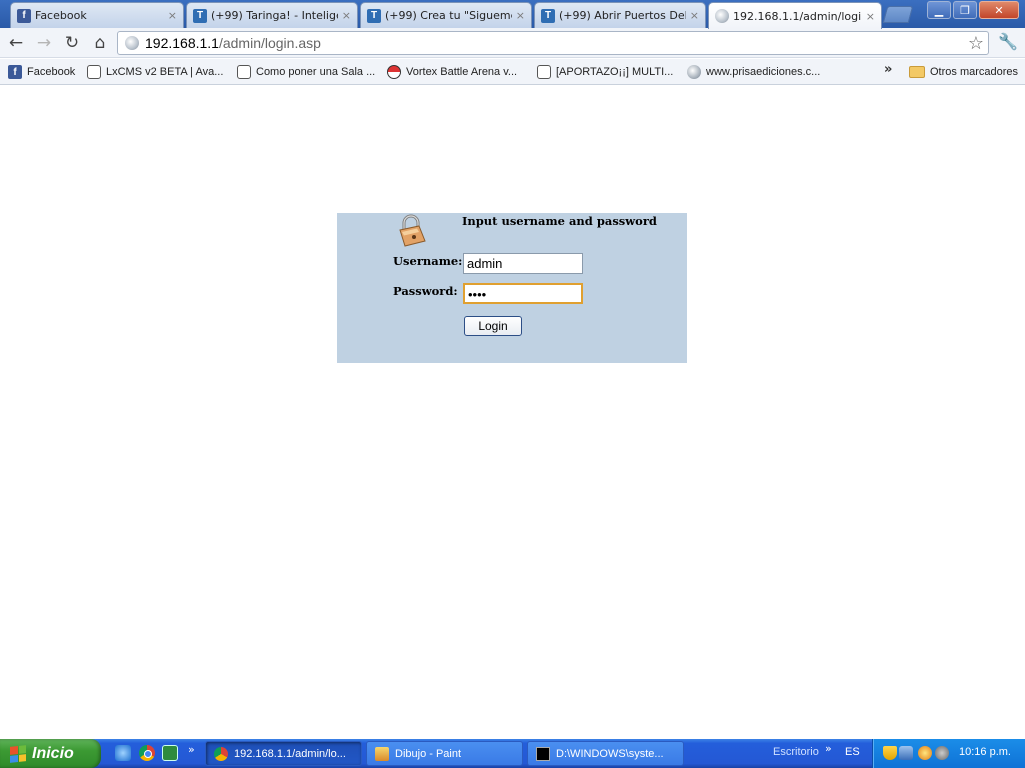  I want to click on wrench-icon: 🔧, so click(1008, 41).